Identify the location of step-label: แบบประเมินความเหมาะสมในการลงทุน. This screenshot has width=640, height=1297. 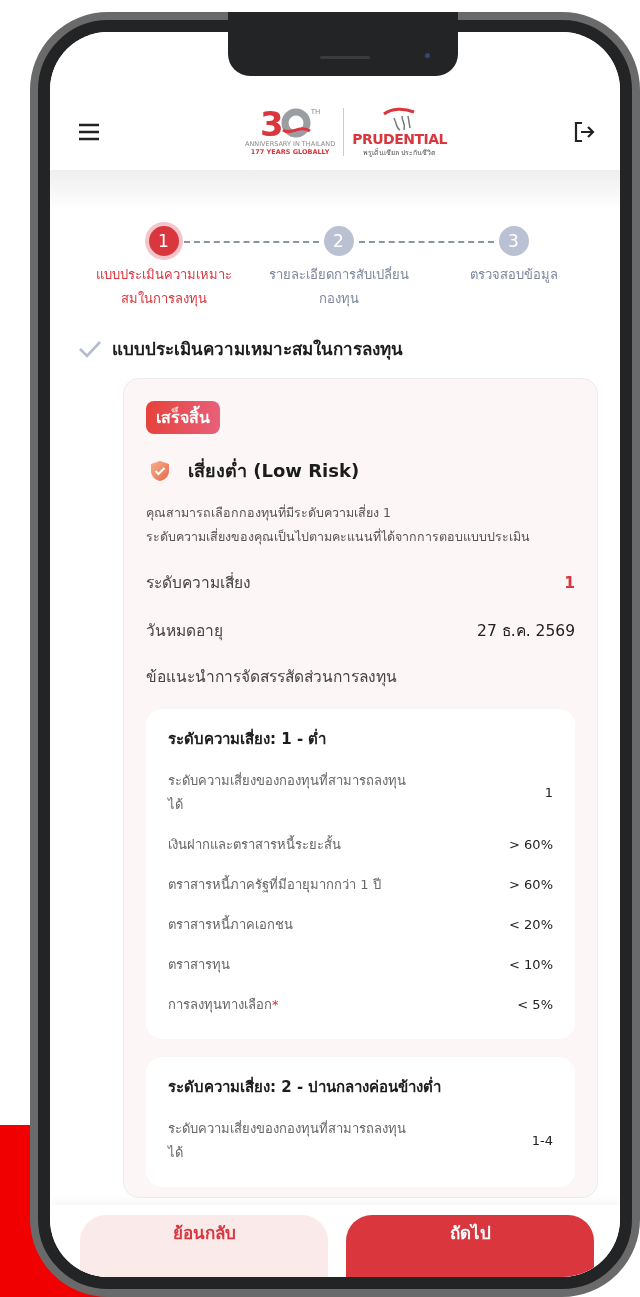
(163, 287).